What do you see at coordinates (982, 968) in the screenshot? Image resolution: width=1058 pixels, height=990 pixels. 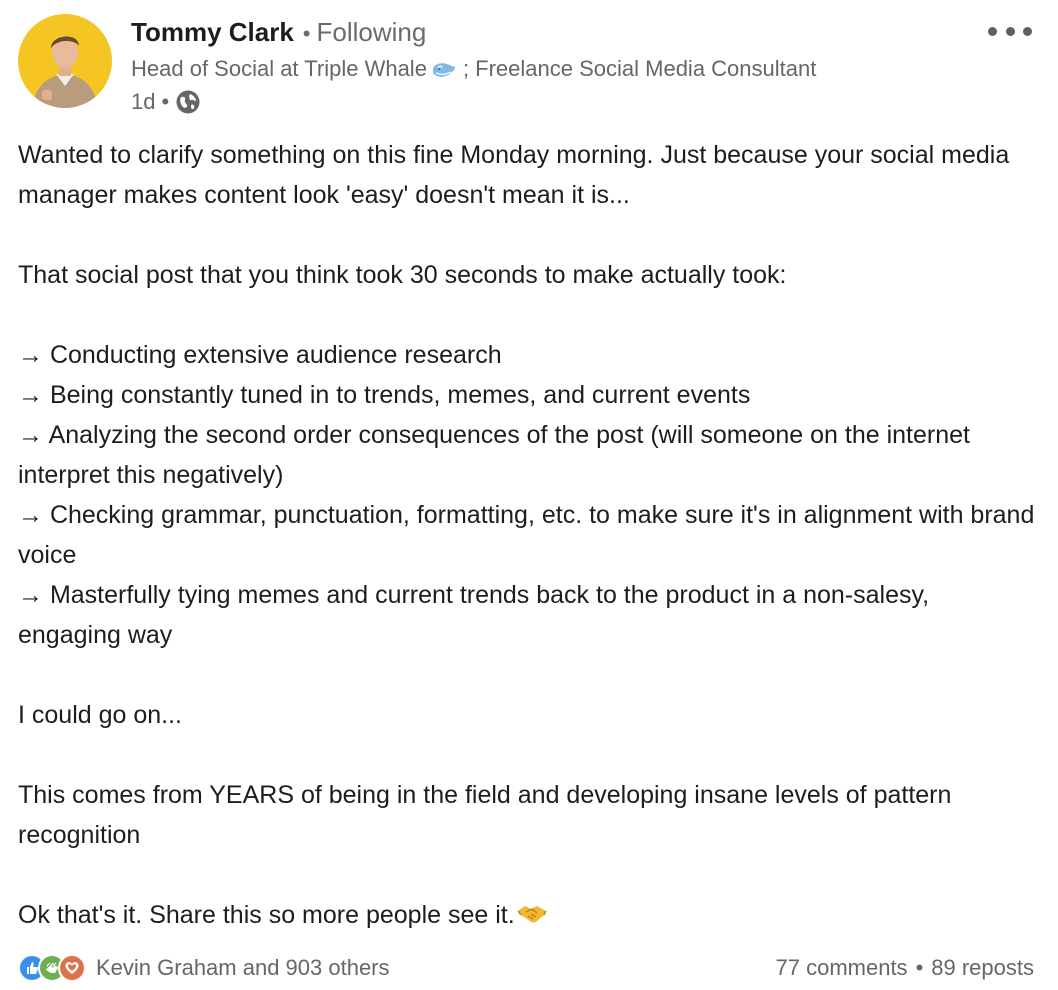 I see `reposts-count-link: 89 reposts` at bounding box center [982, 968].